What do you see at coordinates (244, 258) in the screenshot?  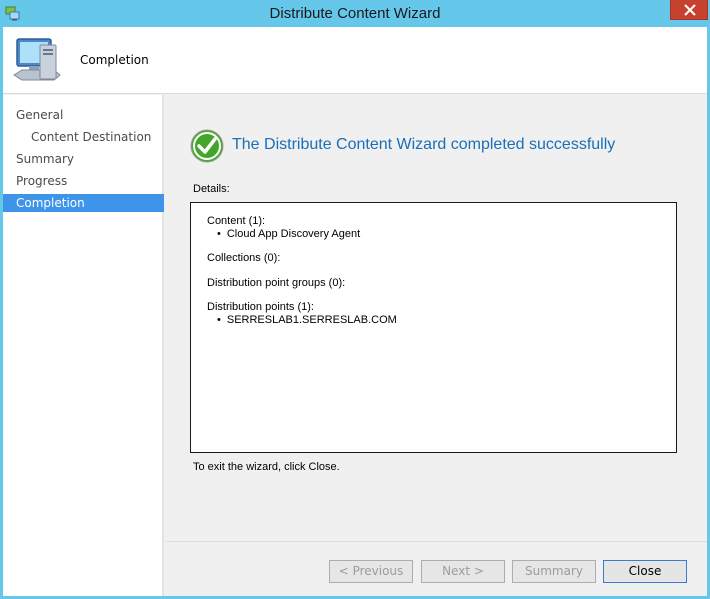 I see `collections-heading: Collections (0):` at bounding box center [244, 258].